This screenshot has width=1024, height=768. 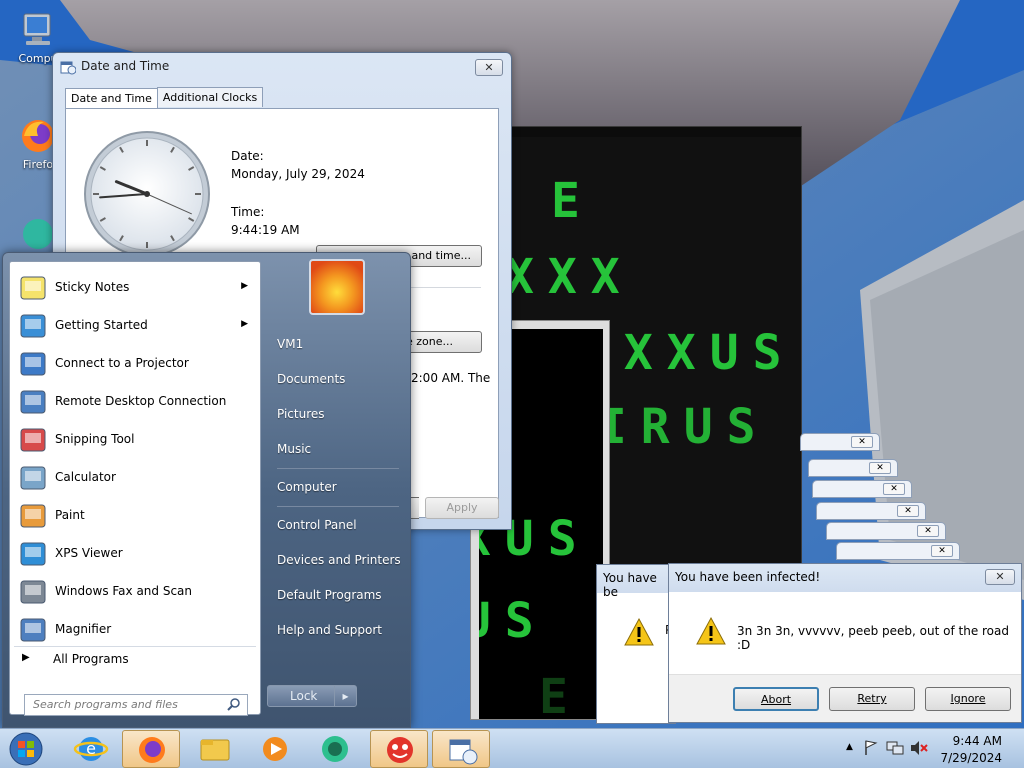 I want to click on ie-icon: e, so click(x=91, y=749).